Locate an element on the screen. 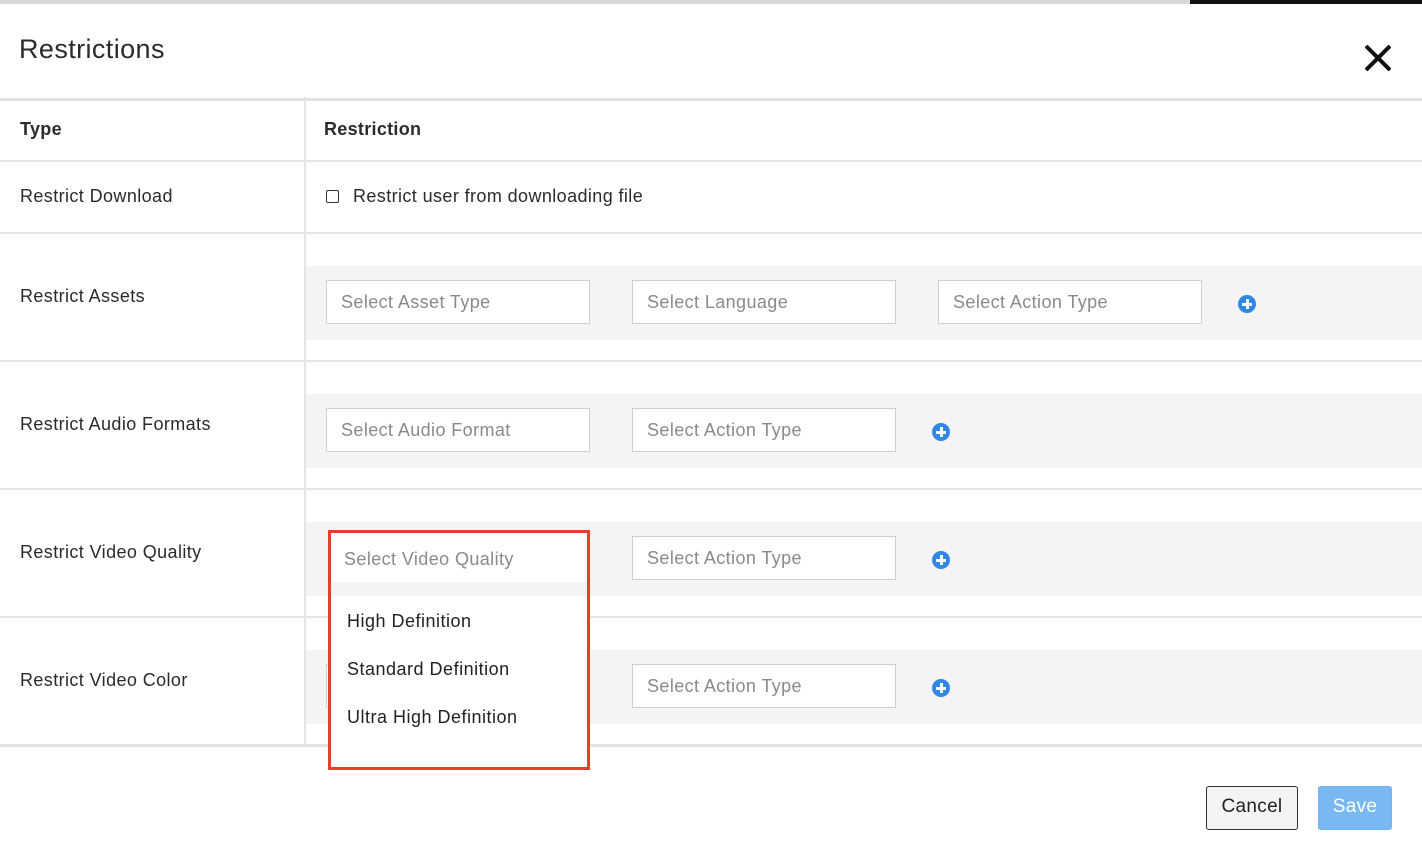  dropdown-option-standard-definition: Standard Definition is located at coordinates (428, 669).